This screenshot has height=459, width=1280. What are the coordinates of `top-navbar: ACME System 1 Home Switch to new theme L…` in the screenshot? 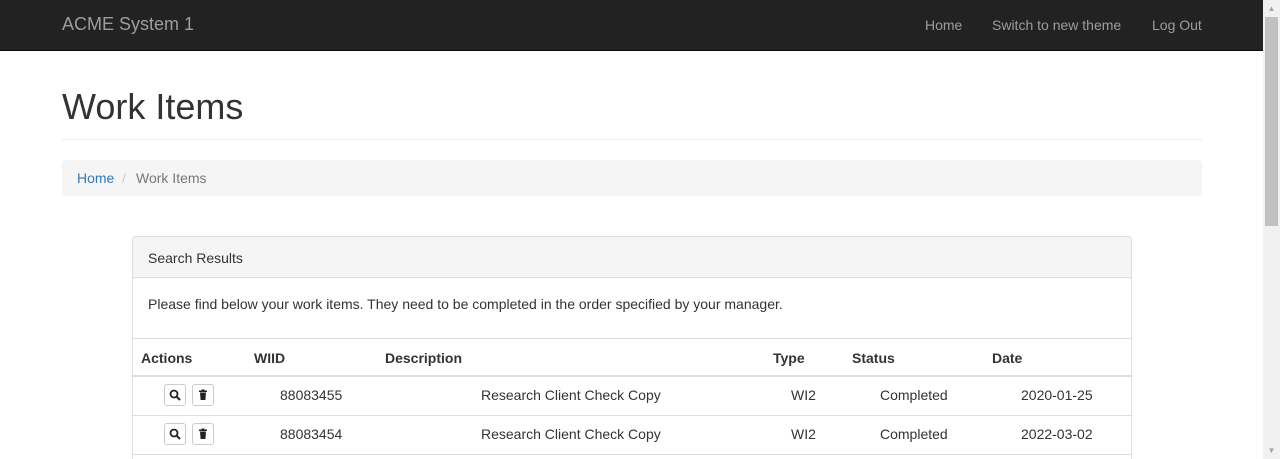 It's located at (631, 25).